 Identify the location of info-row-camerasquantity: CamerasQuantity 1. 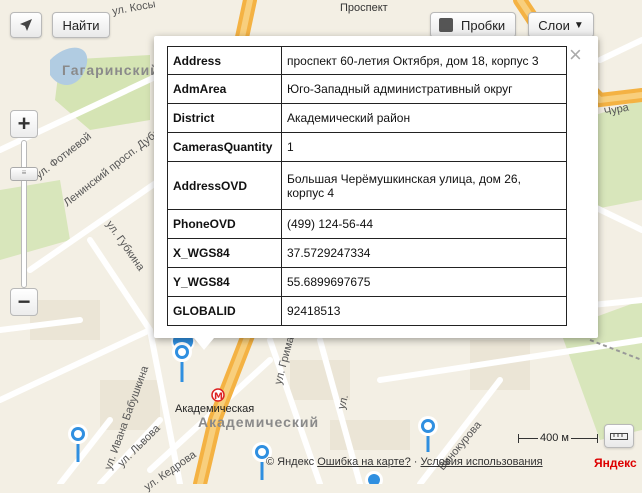
(367, 147).